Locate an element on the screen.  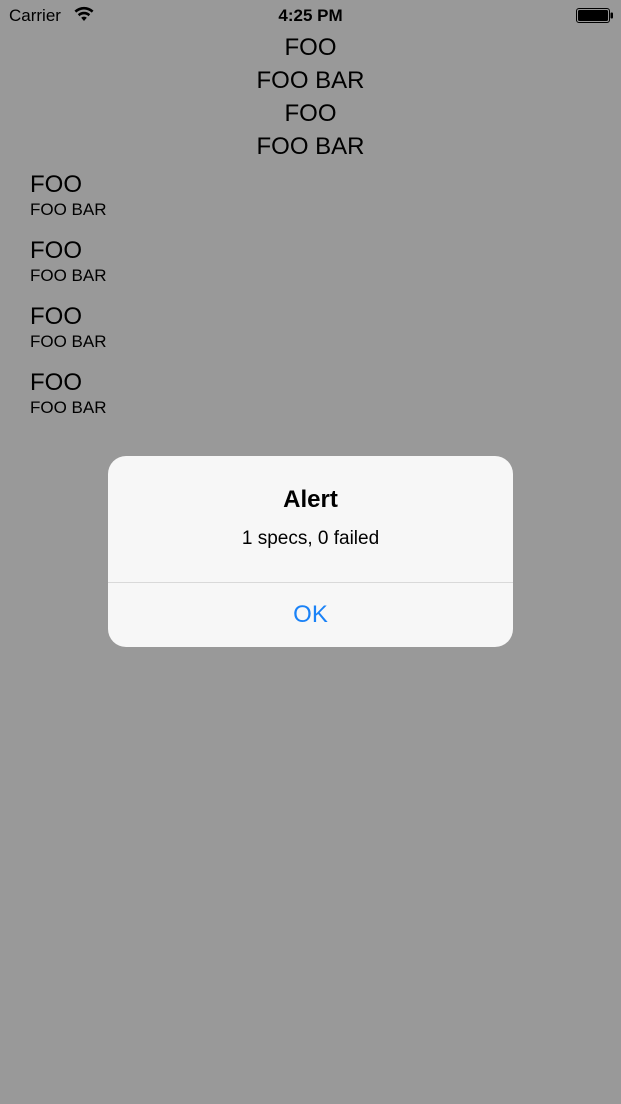
ok-button: OK is located at coordinates (310, 615).